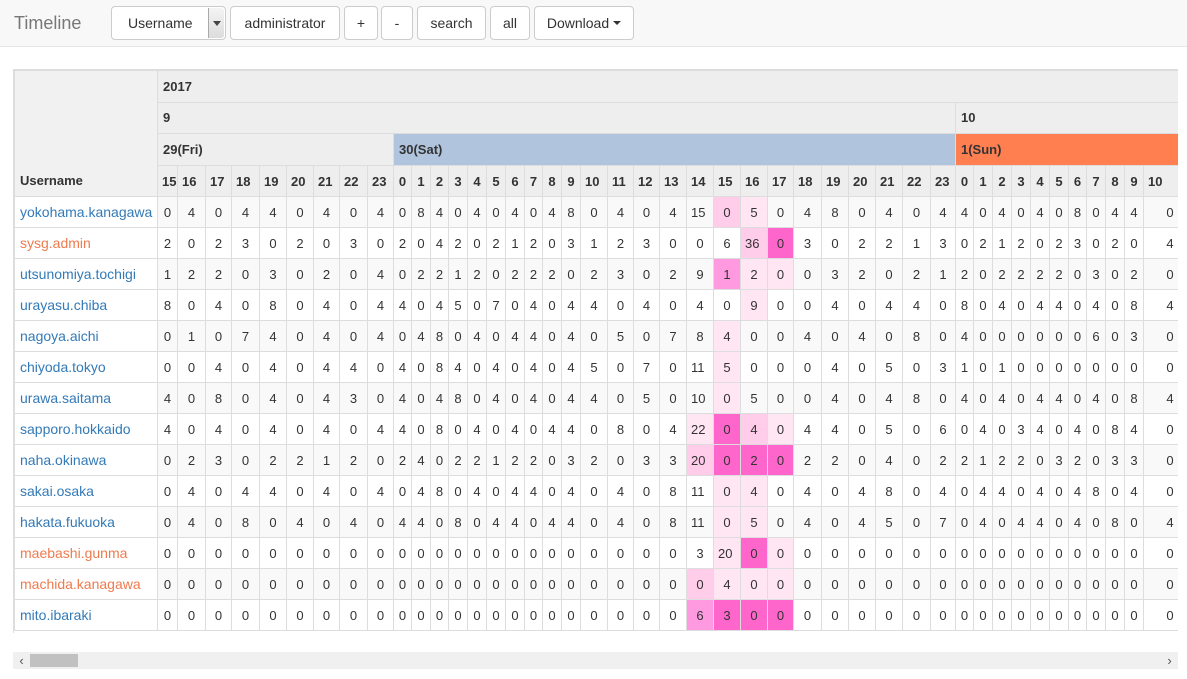 The height and width of the screenshot is (679, 1187). I want to click on count-cell: 15, so click(700, 212).